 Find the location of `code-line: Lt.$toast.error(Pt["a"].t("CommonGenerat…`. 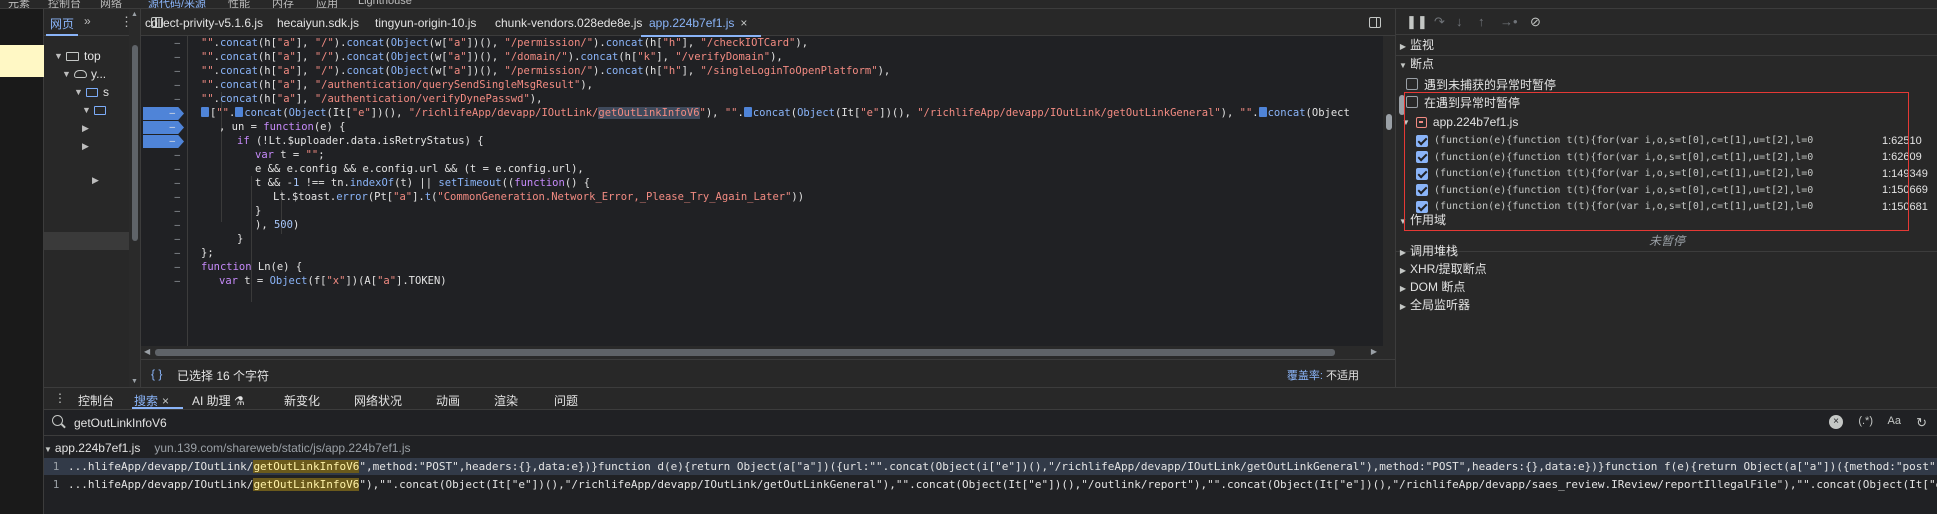

code-line: Lt.$toast.error(Pt["a"].t("CommonGenerat… is located at coordinates (538, 197).